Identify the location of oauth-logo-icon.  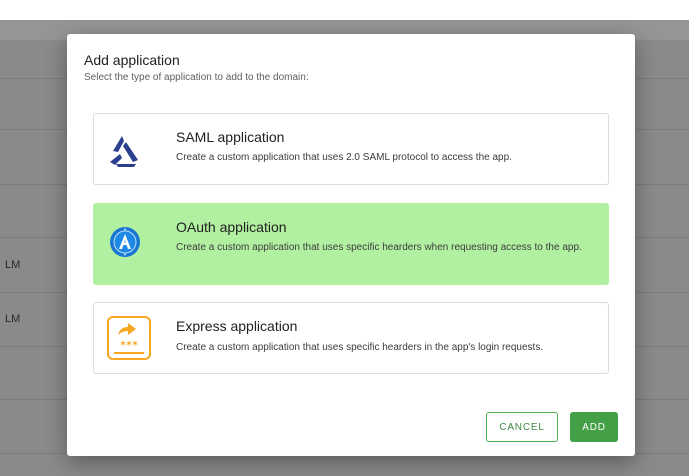
(125, 242).